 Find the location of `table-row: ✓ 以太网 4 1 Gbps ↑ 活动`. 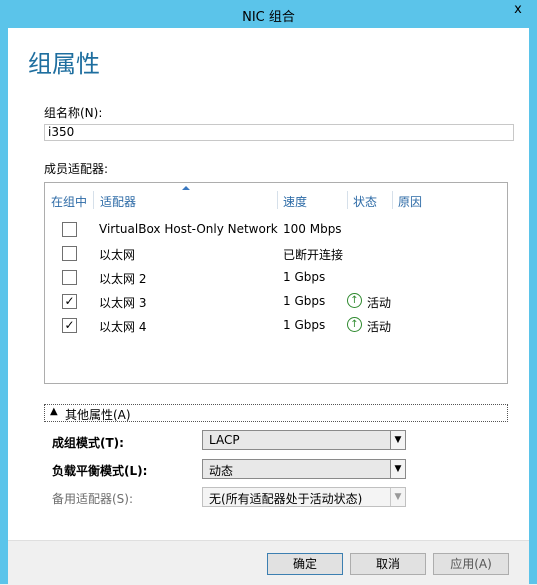

table-row: ✓ 以太网 4 1 Gbps ↑ 活动 is located at coordinates (275, 325).